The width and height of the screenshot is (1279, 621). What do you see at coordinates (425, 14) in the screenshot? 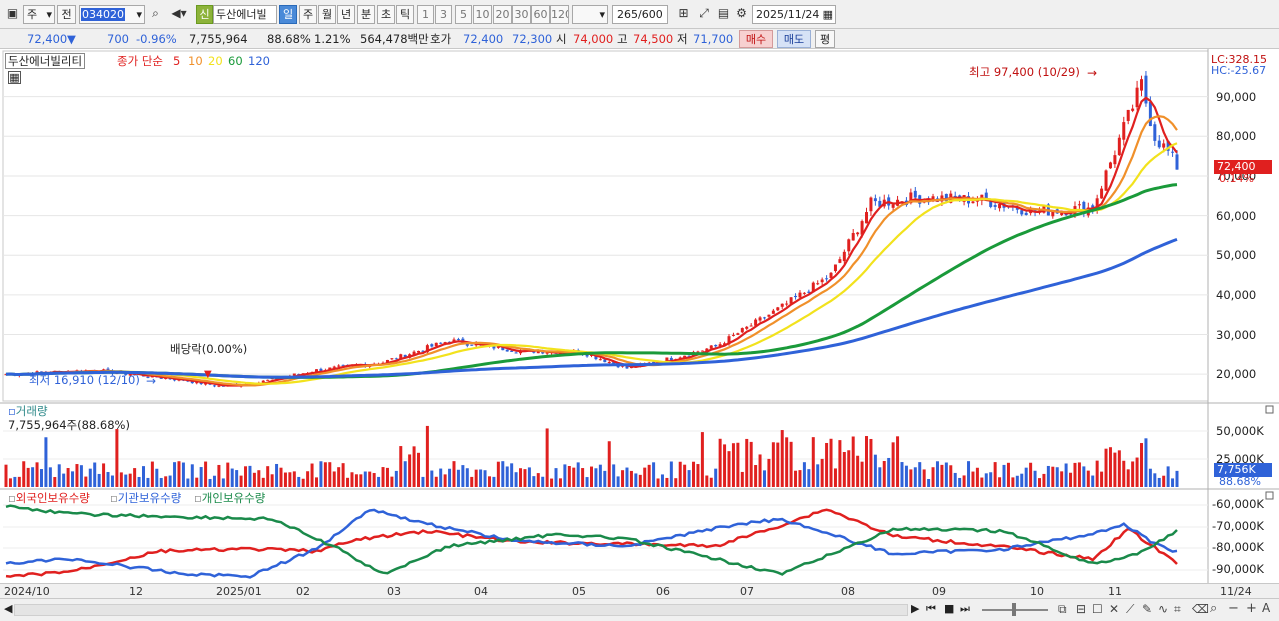
I see `interval-button-0: 1` at bounding box center [425, 14].